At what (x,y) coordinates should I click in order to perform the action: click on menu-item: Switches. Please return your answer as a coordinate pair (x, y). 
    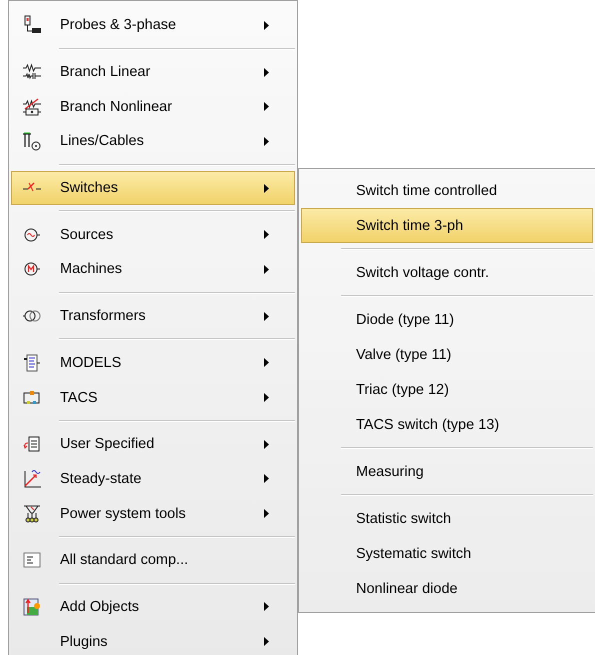
    Looking at the image, I should click on (153, 188).